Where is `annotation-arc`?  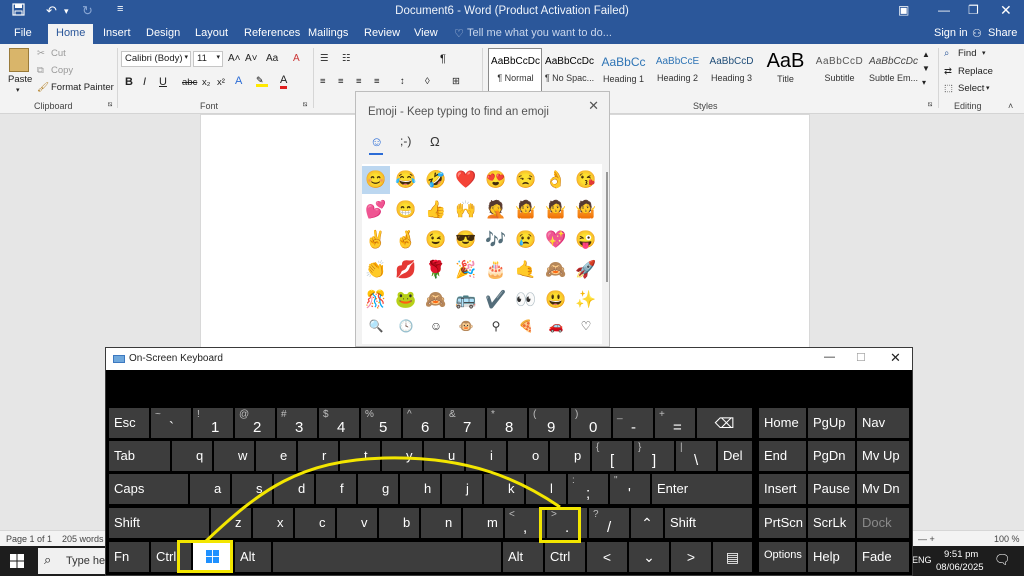
annotation-arc is located at coordinates (382, 500).